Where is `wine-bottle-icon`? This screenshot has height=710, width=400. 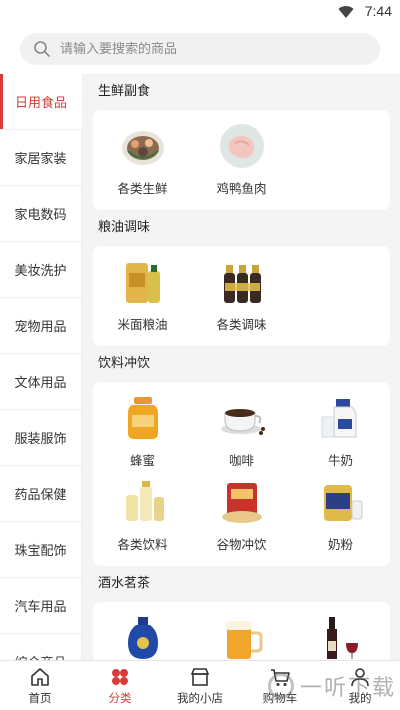
wine-bottle-icon is located at coordinates (341, 636).